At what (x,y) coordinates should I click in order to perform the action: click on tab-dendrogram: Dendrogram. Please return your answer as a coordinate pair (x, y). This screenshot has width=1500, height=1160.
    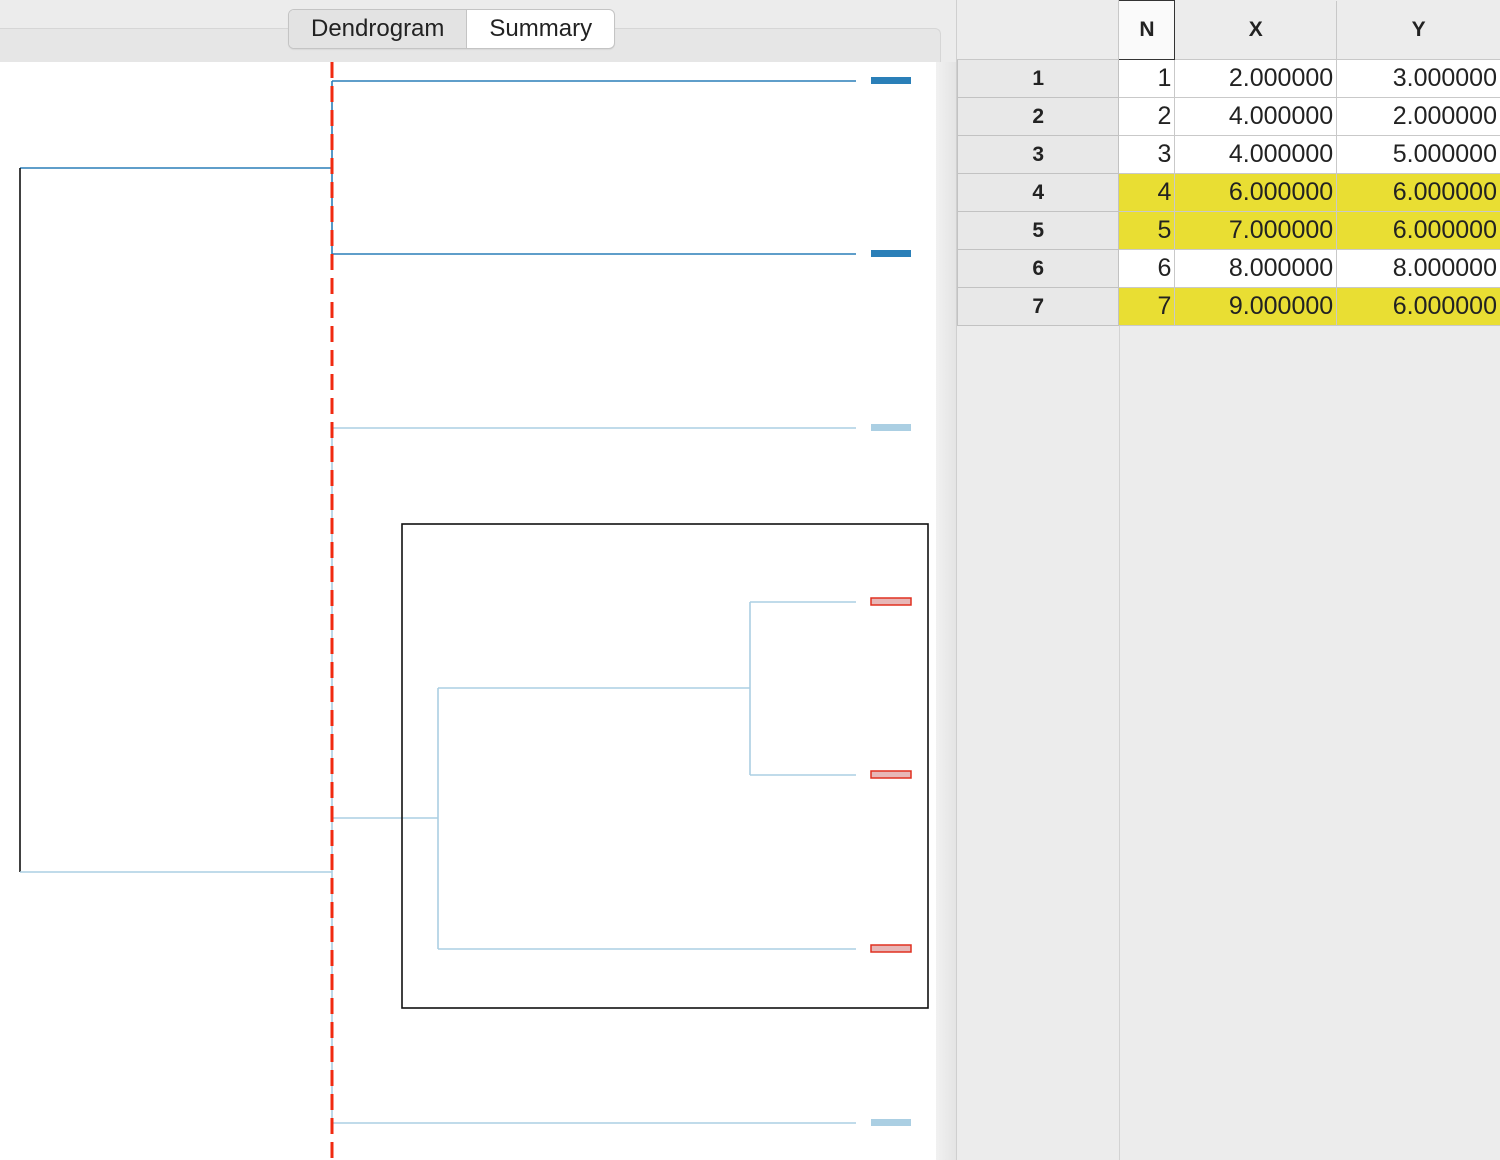
    Looking at the image, I should click on (378, 29).